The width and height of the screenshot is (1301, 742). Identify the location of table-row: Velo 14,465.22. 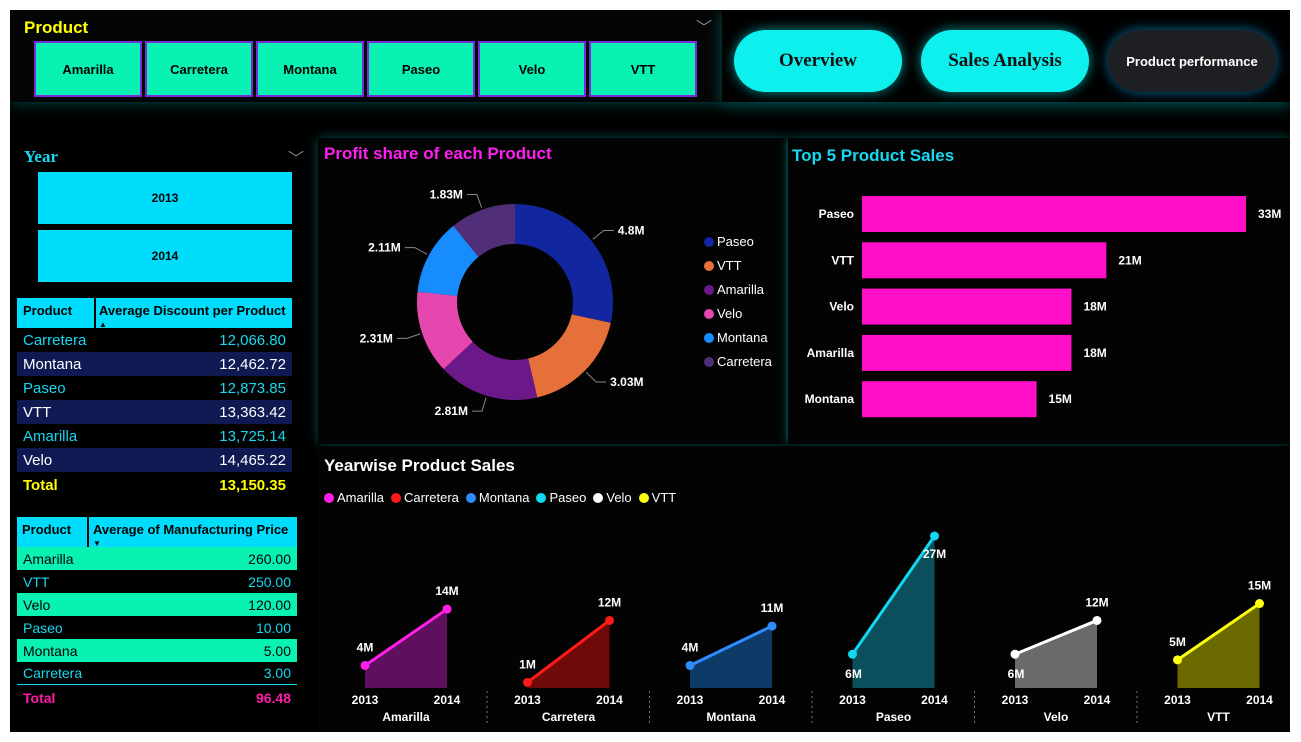
(154, 460).